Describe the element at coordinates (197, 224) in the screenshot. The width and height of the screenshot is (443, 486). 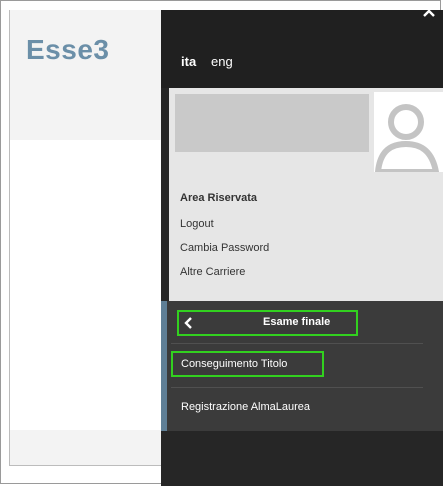
I see `logout-link: Logout` at that location.